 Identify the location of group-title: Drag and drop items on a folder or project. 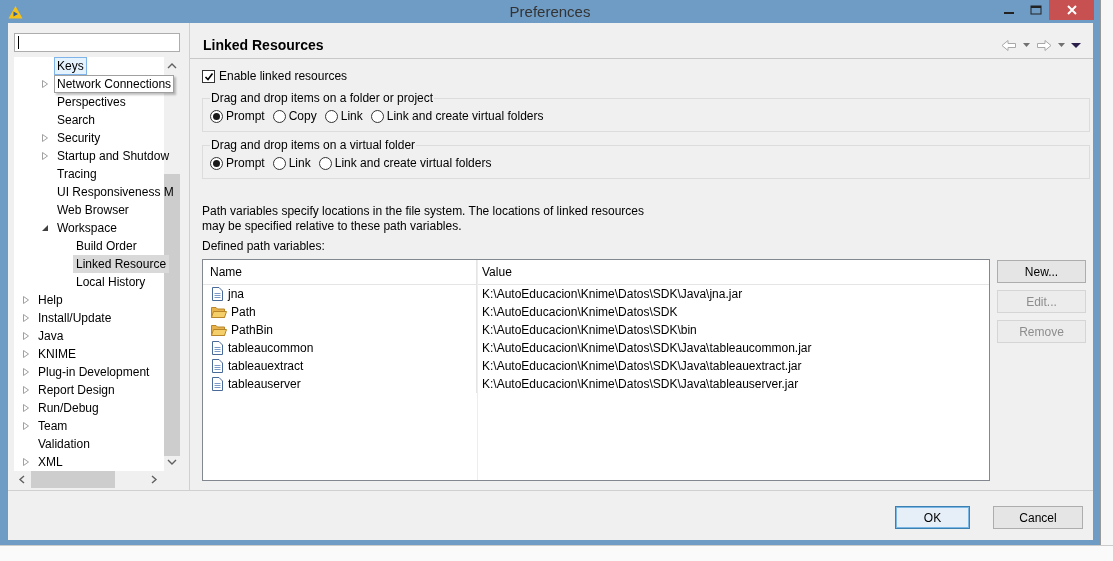
(322, 98).